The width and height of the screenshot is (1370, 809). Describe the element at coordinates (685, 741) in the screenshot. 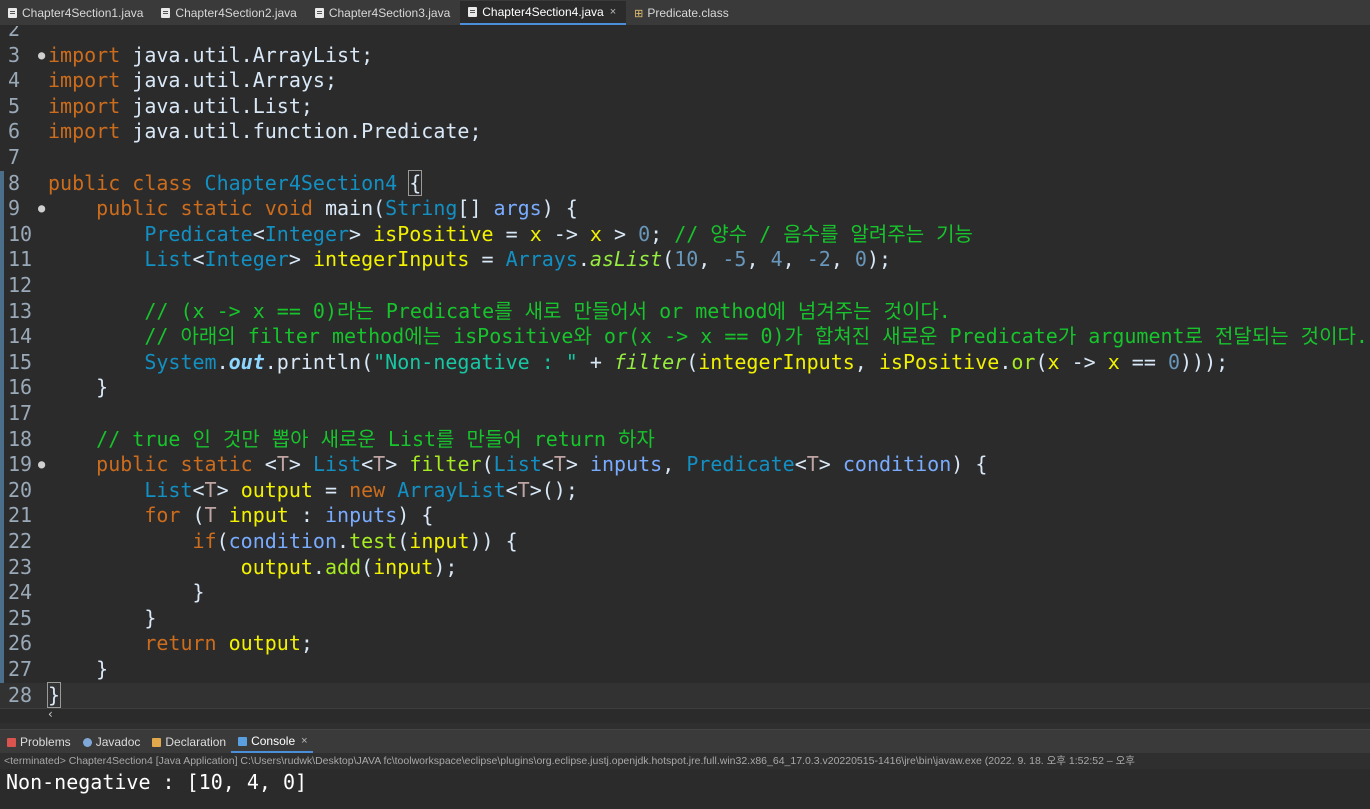

I see `view-tab-bar: Problems Javadoc Declaration Console ×` at that location.